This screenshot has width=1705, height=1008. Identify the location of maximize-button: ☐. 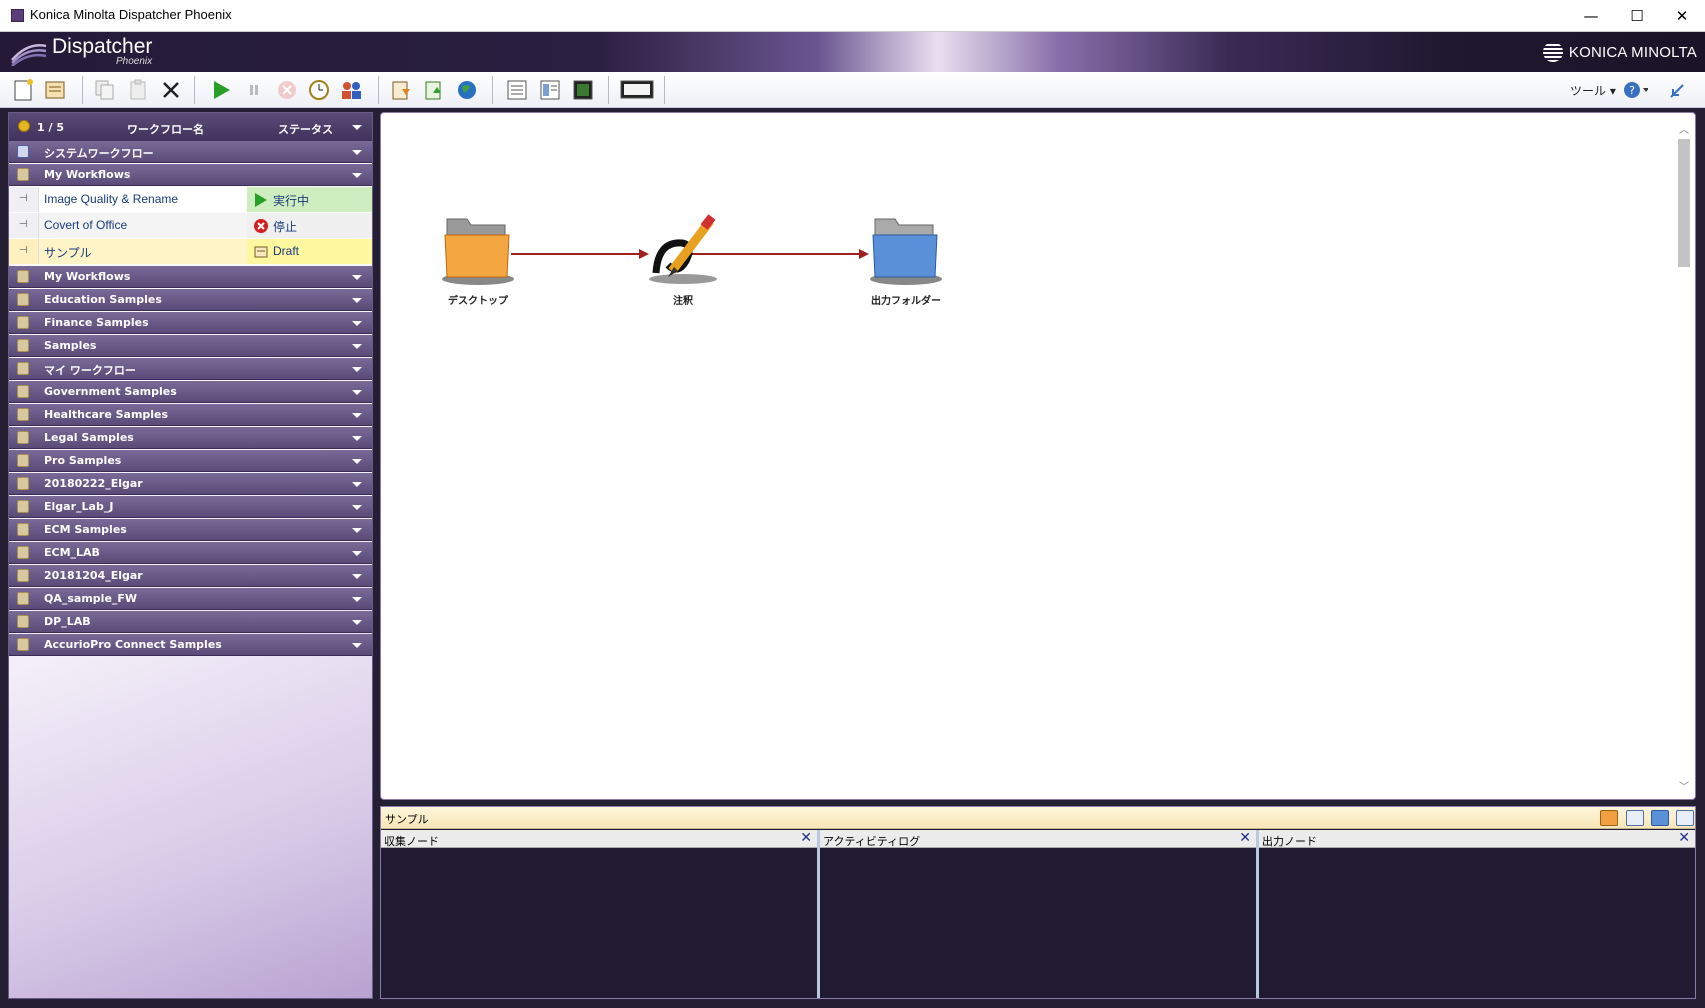
(1637, 16).